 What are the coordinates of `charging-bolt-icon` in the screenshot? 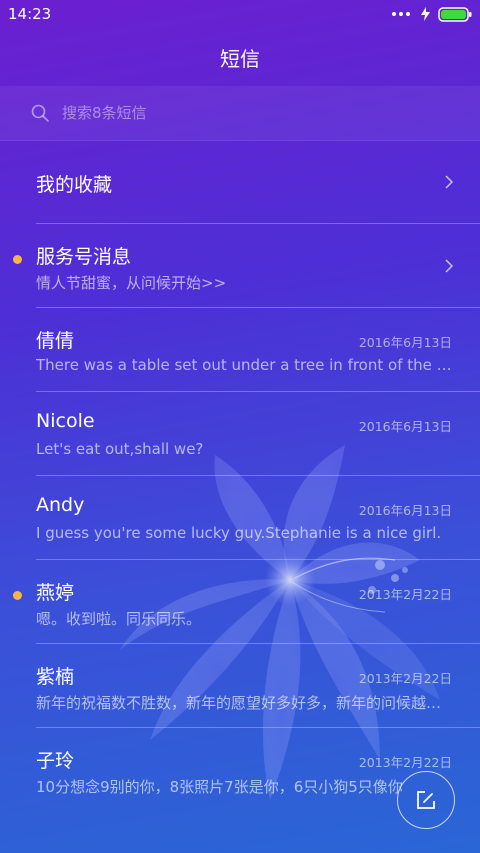 It's located at (425, 14).